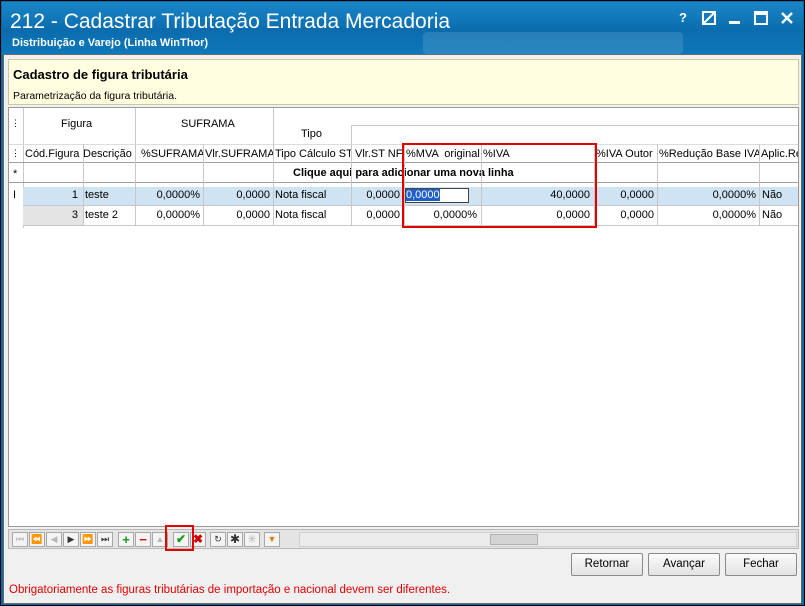  Describe the element at coordinates (252, 539) in the screenshot. I see `goto-bookmark-icon: ✳` at that location.